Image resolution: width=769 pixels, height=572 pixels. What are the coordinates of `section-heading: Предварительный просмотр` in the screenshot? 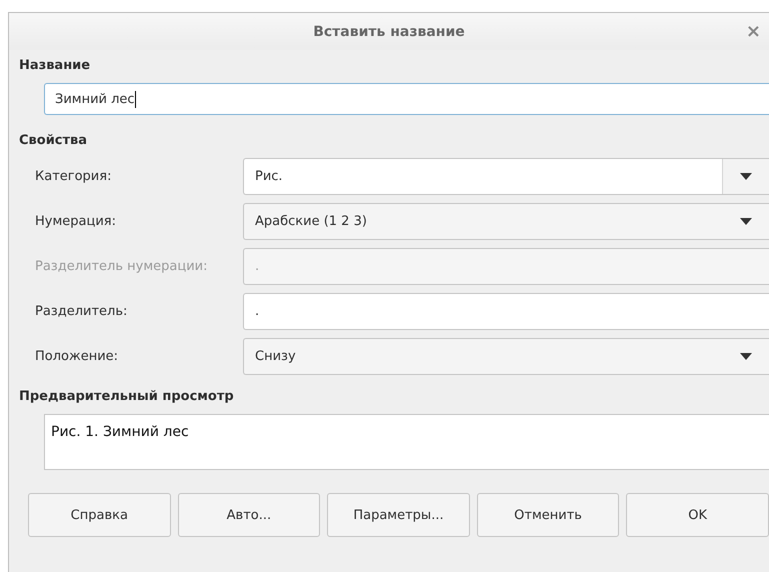 It's located at (127, 396).